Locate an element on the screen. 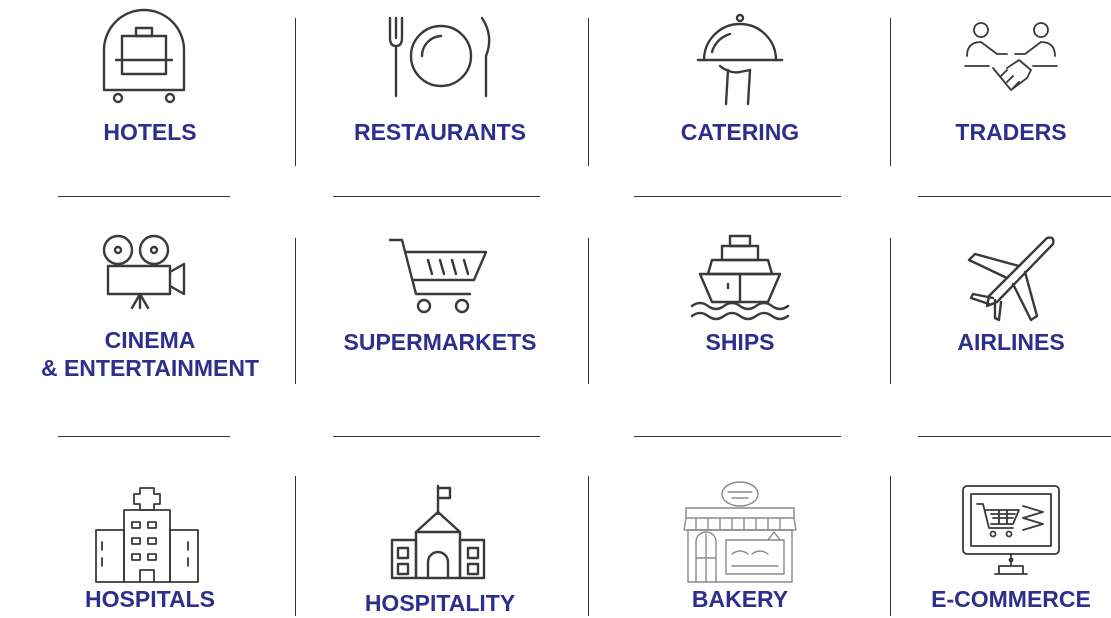 The height and width of the screenshot is (618, 1111). category-catering: CATERING is located at coordinates (740, 85).